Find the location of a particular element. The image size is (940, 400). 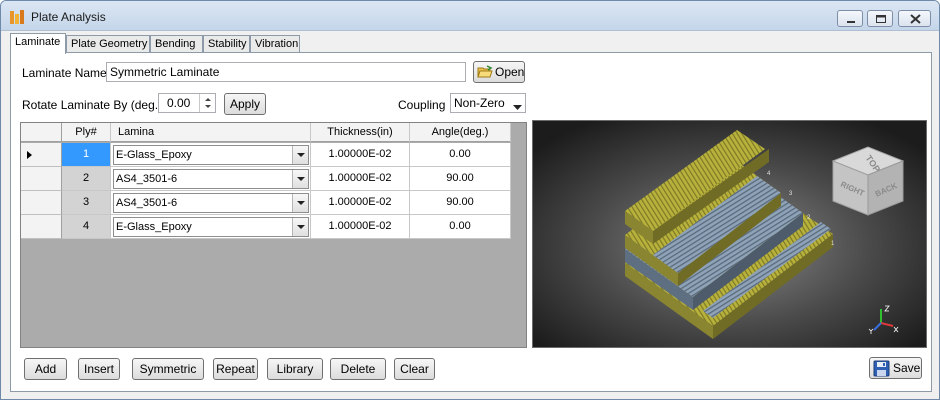

column-header-angle: Angle(deg.) is located at coordinates (460, 132).